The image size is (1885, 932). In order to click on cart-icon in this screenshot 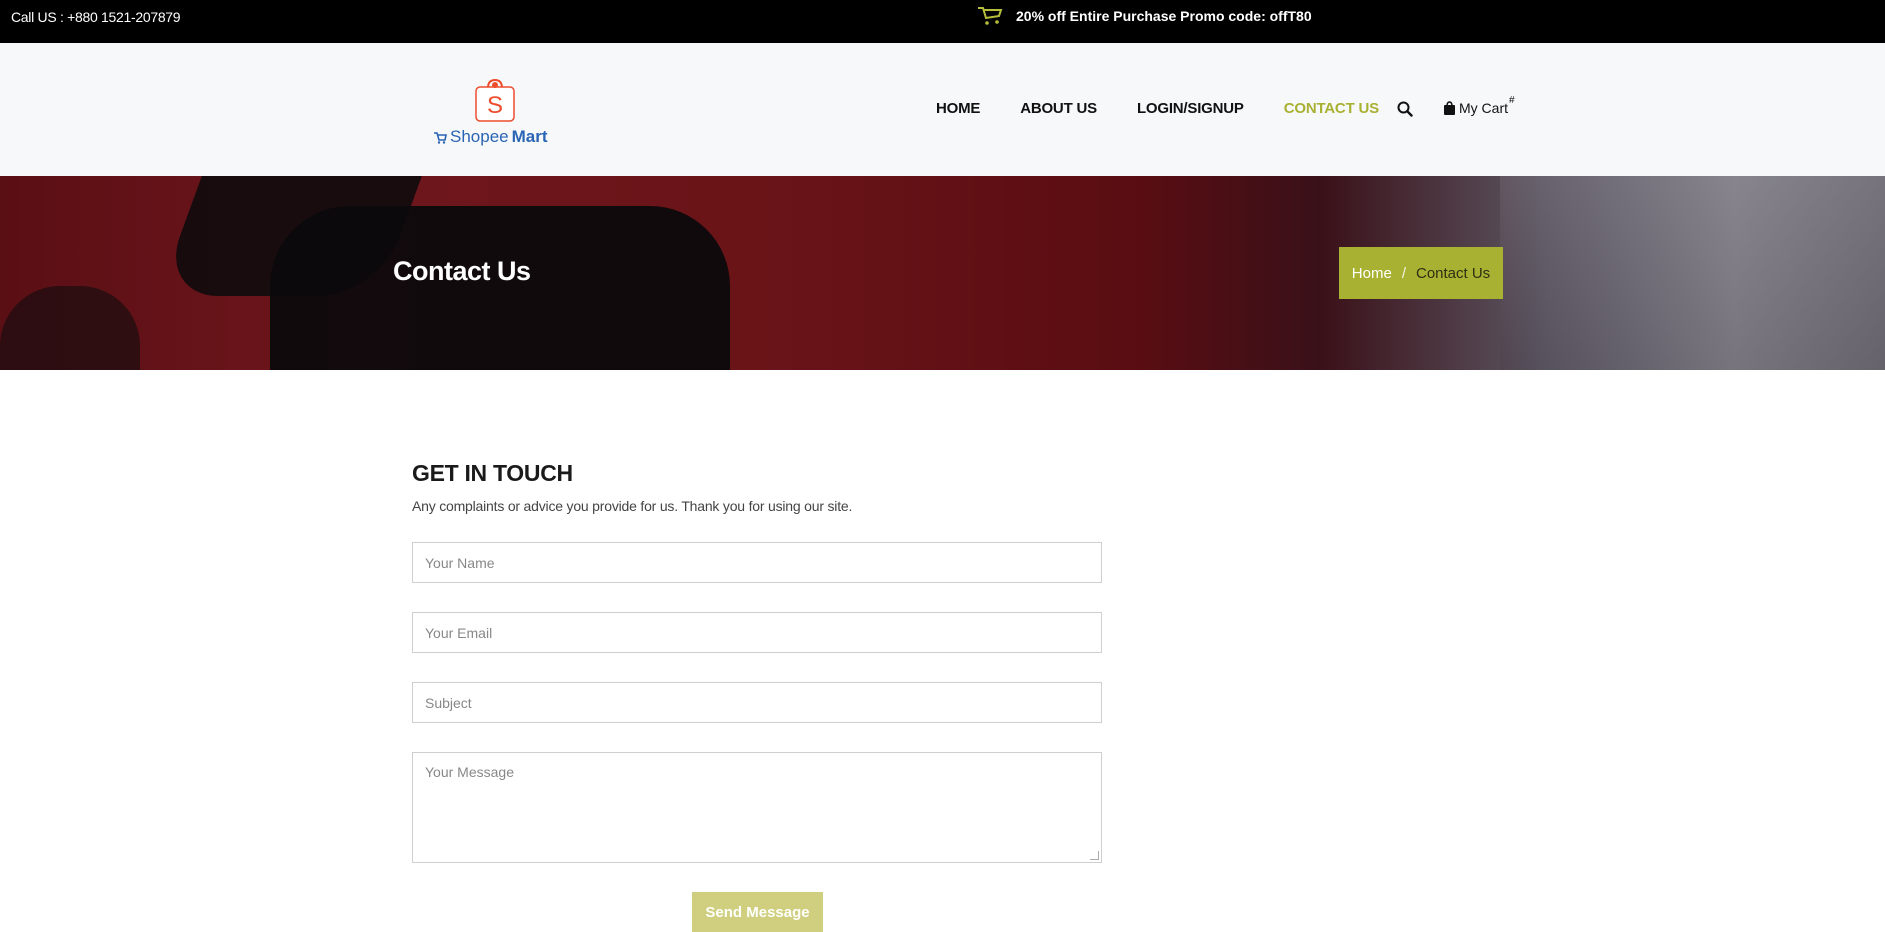, I will do `click(990, 16)`.